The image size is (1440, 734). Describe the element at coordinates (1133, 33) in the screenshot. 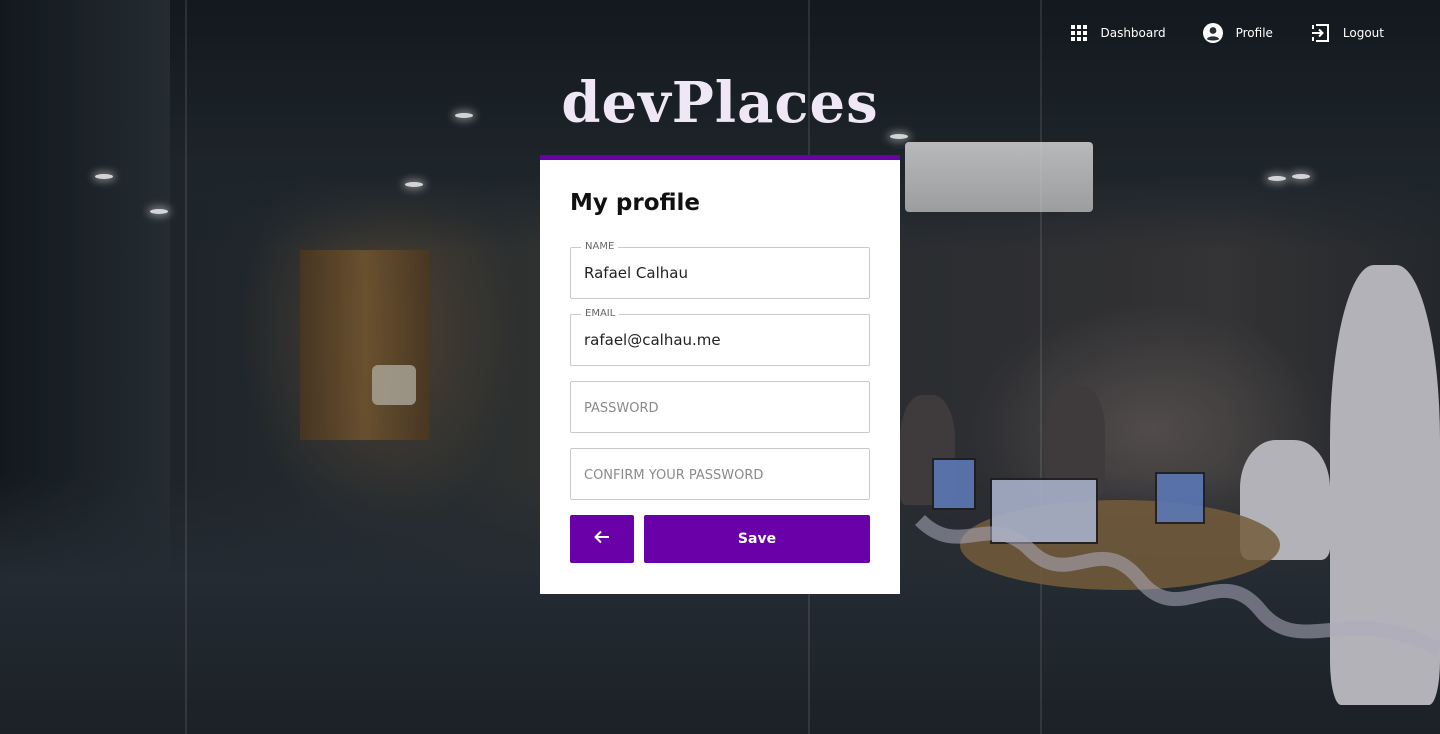

I see `nav-dashboard-label: Dashboard` at that location.